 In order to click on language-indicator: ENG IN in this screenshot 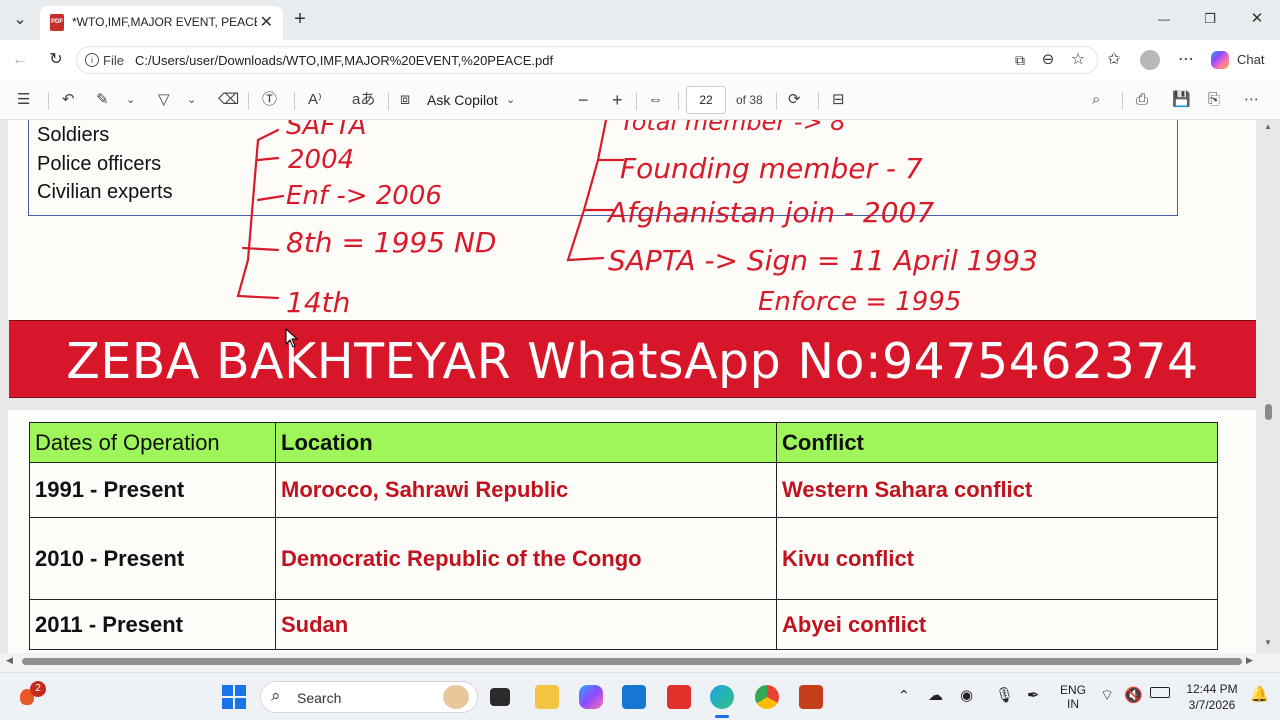, I will do `click(1073, 697)`.